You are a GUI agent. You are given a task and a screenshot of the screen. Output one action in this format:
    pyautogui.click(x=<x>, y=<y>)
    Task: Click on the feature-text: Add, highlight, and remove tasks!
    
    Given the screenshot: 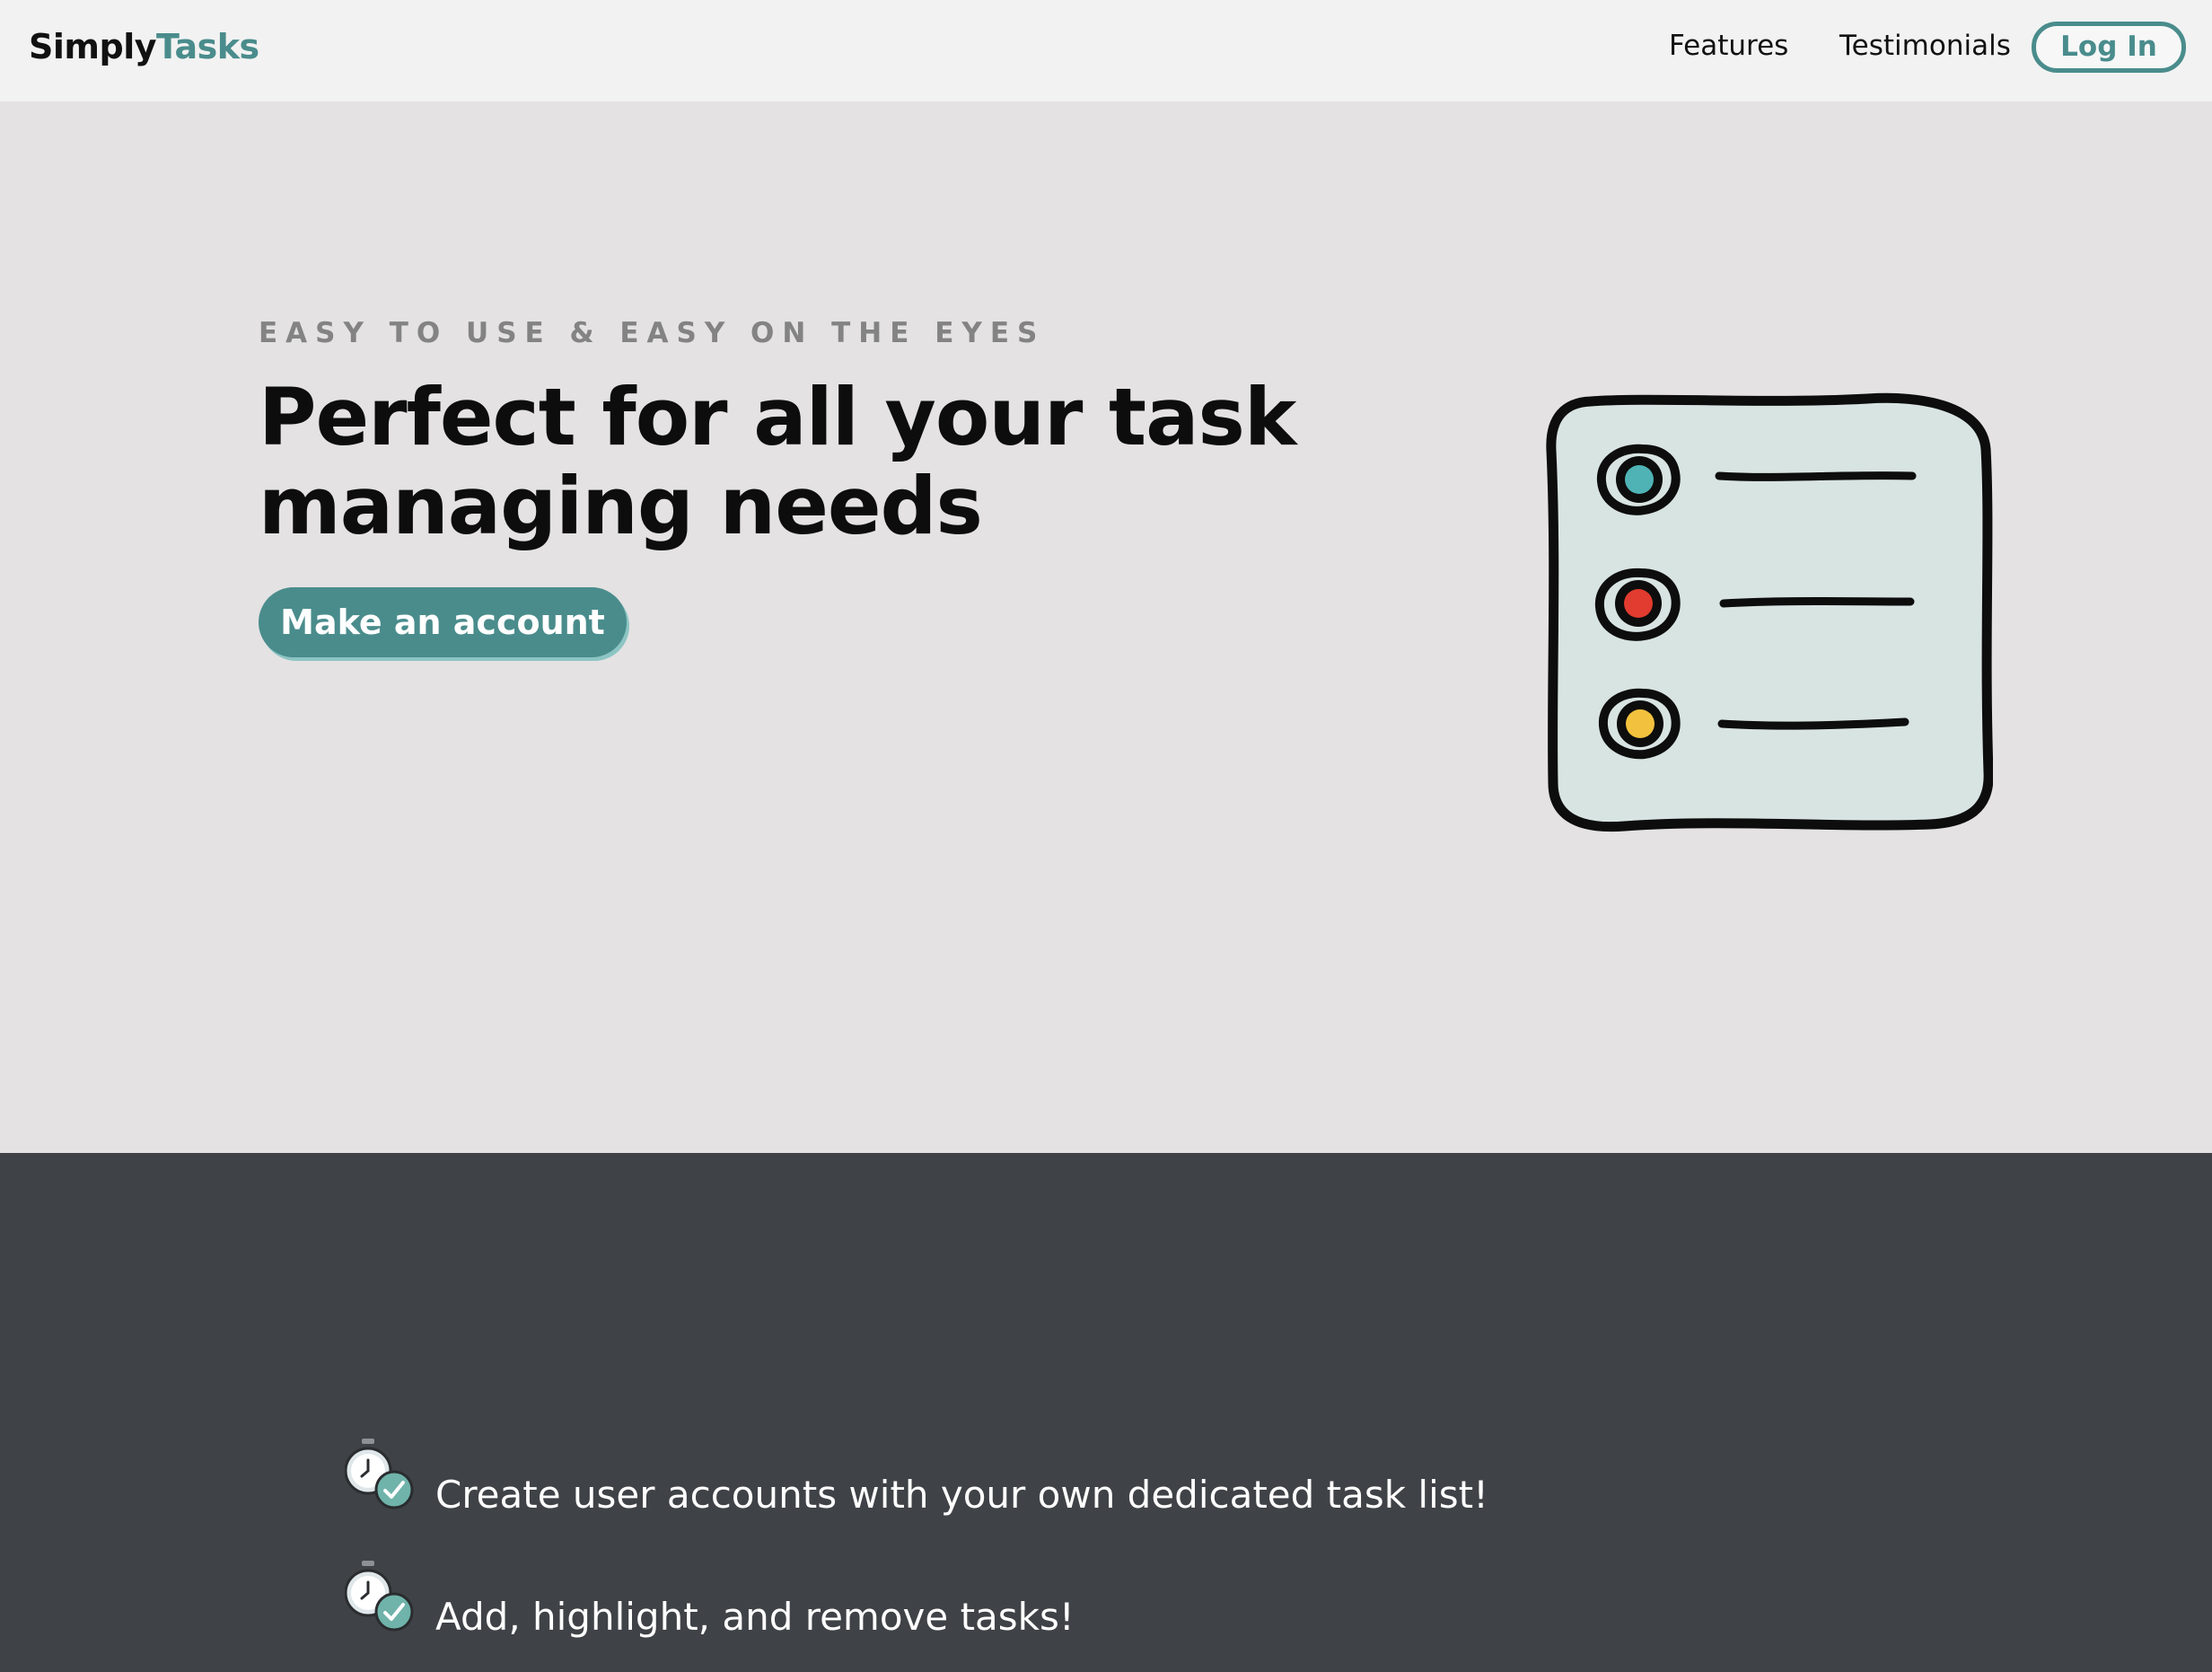 What is the action you would take?
    pyautogui.click(x=755, y=1617)
    